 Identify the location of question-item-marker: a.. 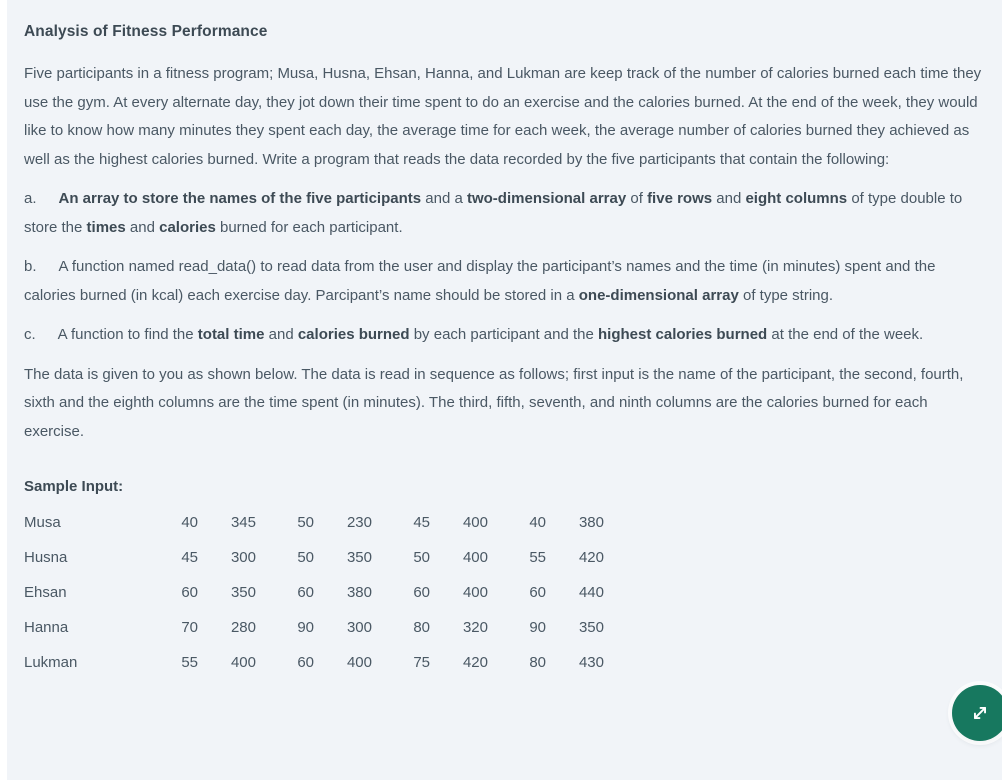
(30, 199).